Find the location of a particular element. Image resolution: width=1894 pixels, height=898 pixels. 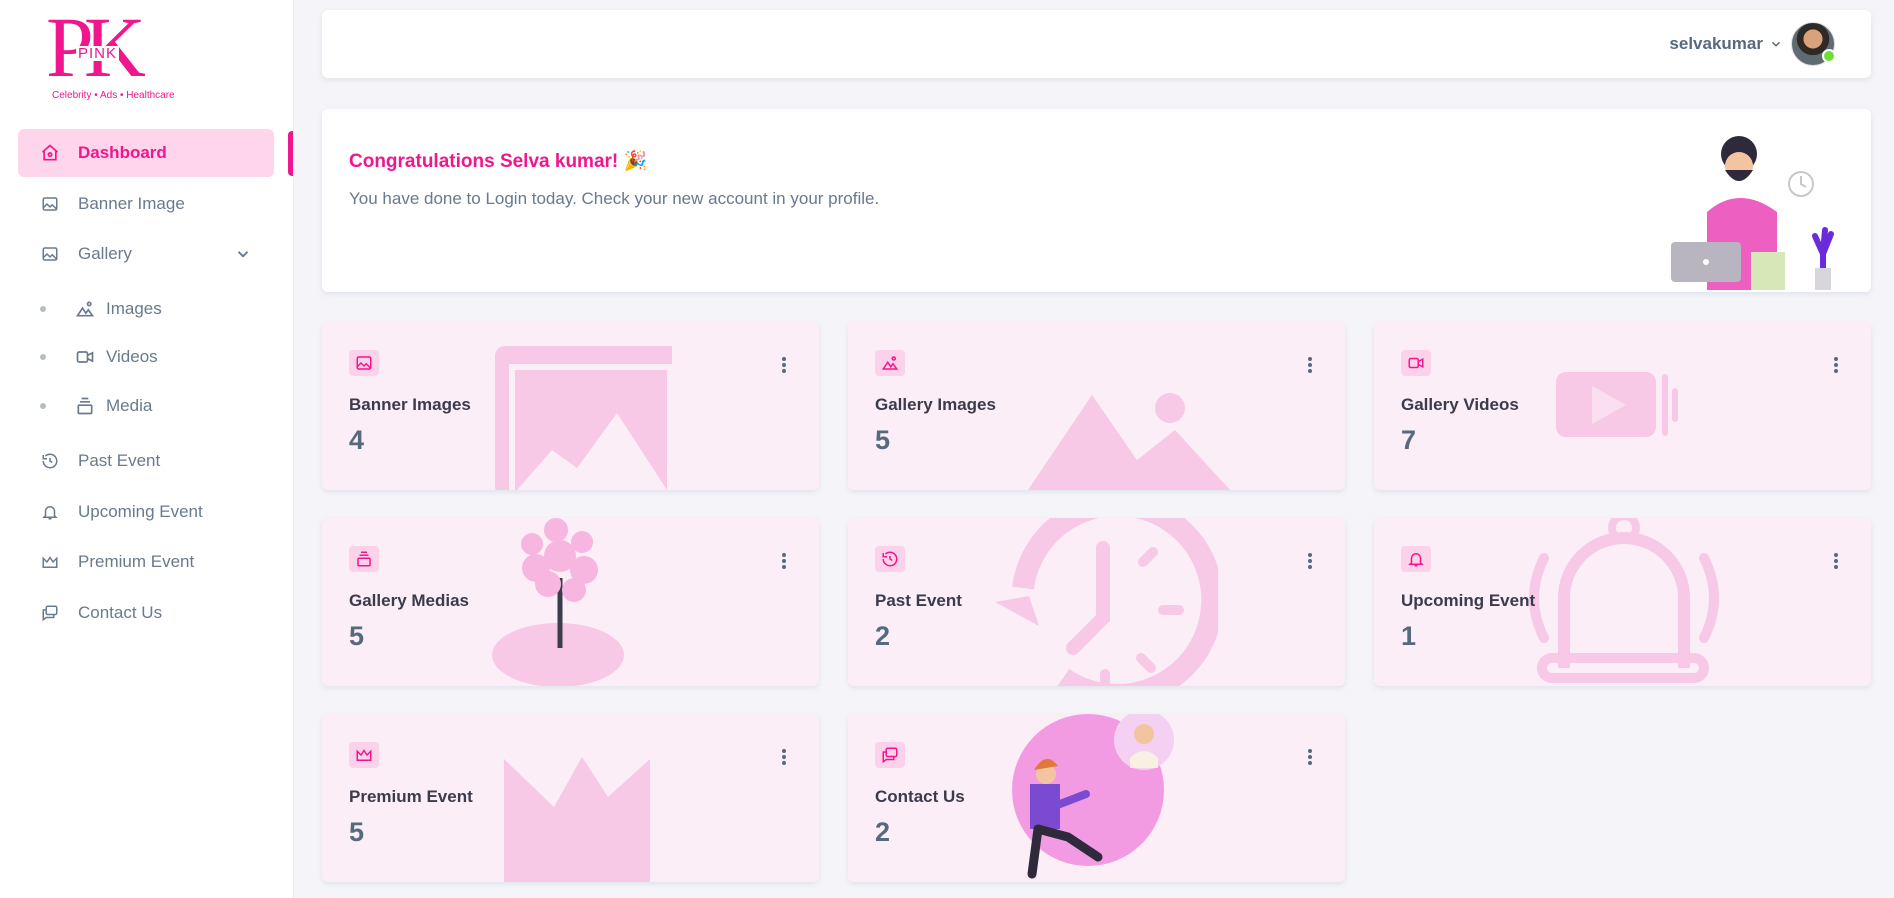

stat-card-upcoming-event: Upcoming Event 1 is located at coordinates (1622, 602).